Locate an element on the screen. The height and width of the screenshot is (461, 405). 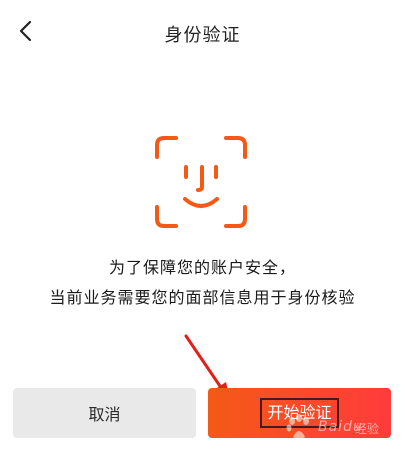
start-verification-button: 开始验证 is located at coordinates (299, 413).